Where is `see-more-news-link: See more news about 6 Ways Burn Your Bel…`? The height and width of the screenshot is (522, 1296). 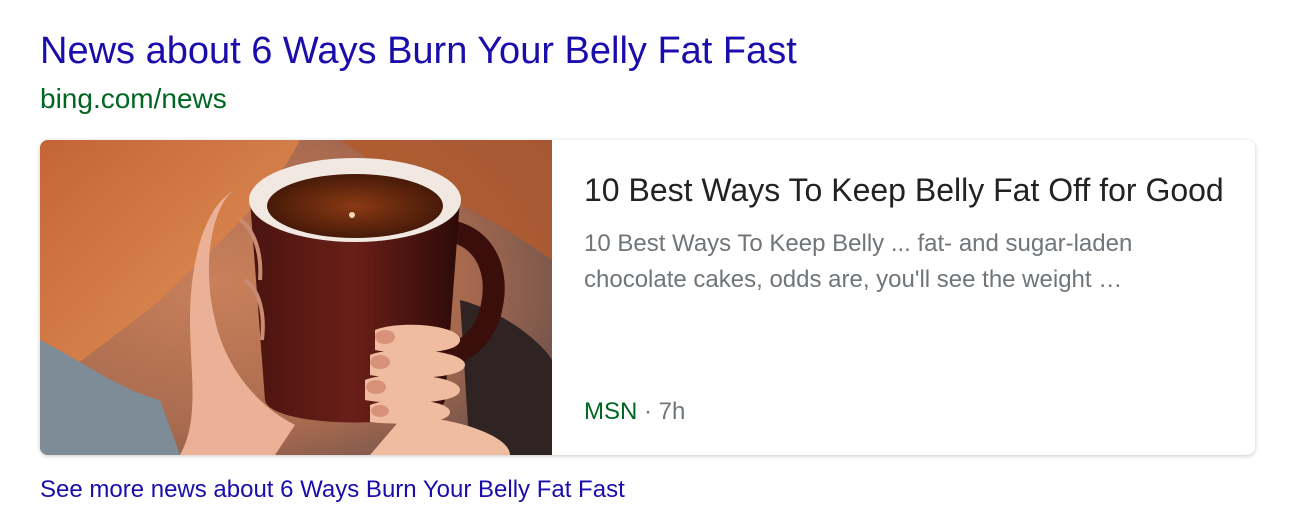
see-more-news-link: See more news about 6 Ways Burn Your Bel… is located at coordinates (332, 490).